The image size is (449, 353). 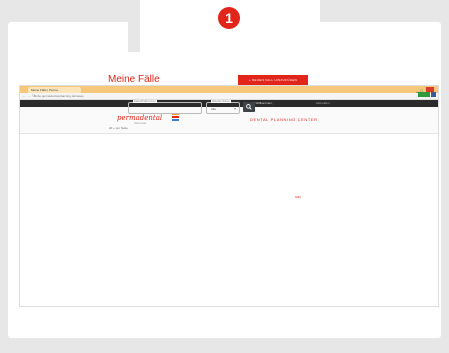 What do you see at coordinates (140, 123) in the screenshot?
I see `logo-subtitle: Zahnersatz` at bounding box center [140, 123].